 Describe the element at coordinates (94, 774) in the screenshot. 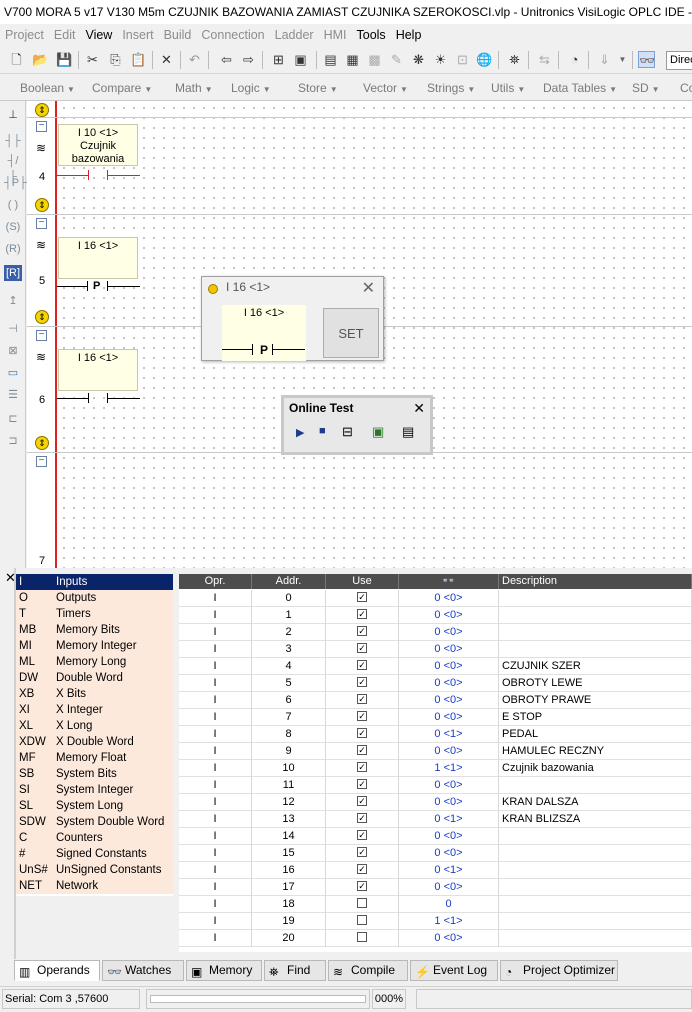

I see `operand-category-sb: SB System Bits` at that location.